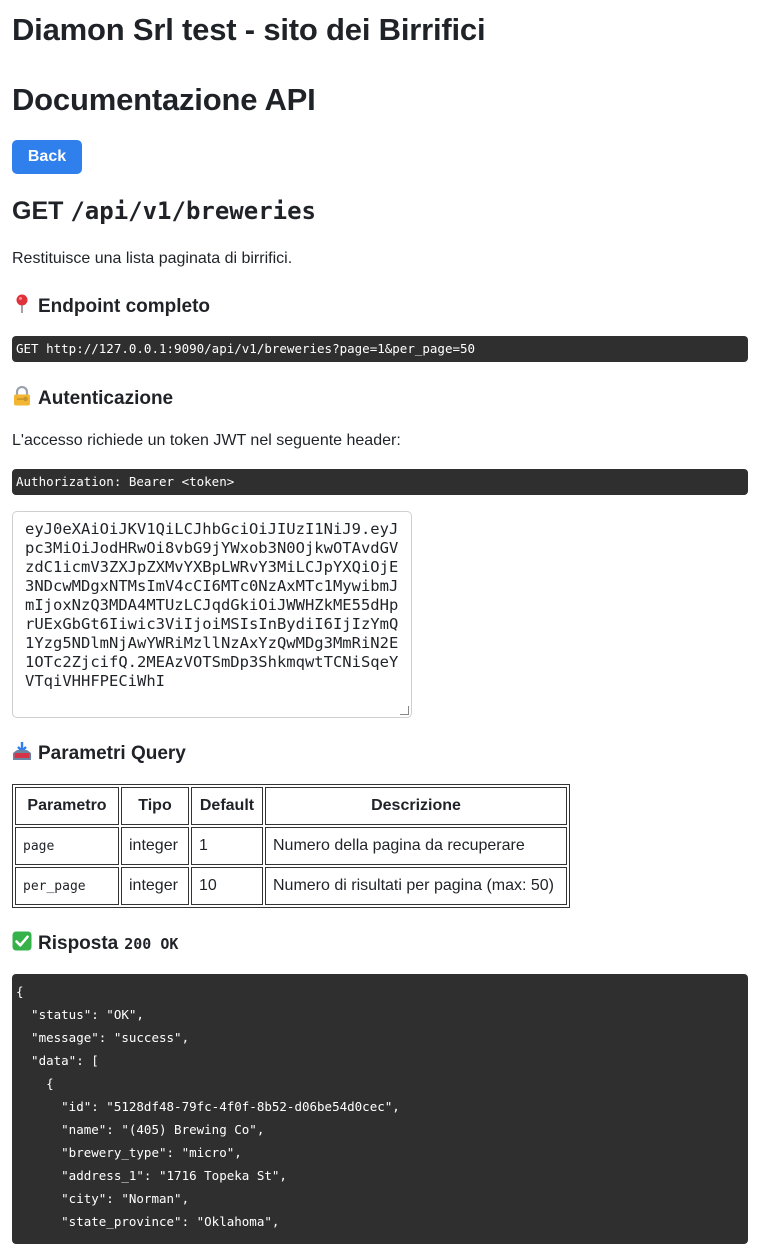 The width and height of the screenshot is (780, 1244). What do you see at coordinates (227, 806) in the screenshot?
I see `col-header-default: Default` at bounding box center [227, 806].